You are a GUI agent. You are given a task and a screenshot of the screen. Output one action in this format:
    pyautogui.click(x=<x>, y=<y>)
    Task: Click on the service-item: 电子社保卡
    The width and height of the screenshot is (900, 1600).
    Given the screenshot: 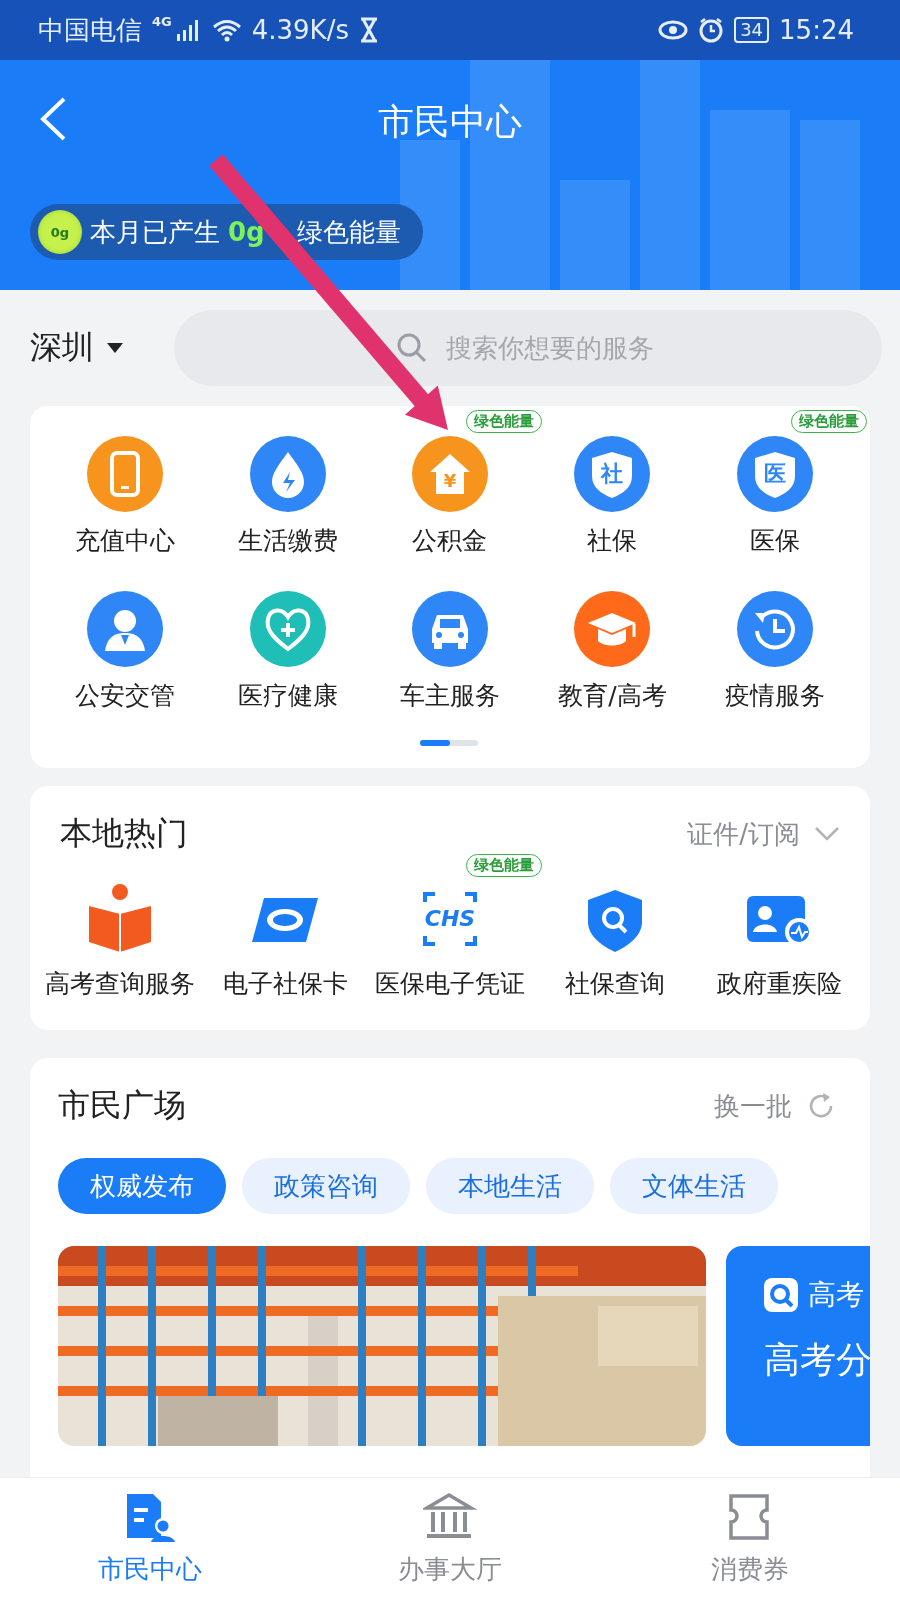 What is the action you would take?
    pyautogui.click(x=285, y=941)
    